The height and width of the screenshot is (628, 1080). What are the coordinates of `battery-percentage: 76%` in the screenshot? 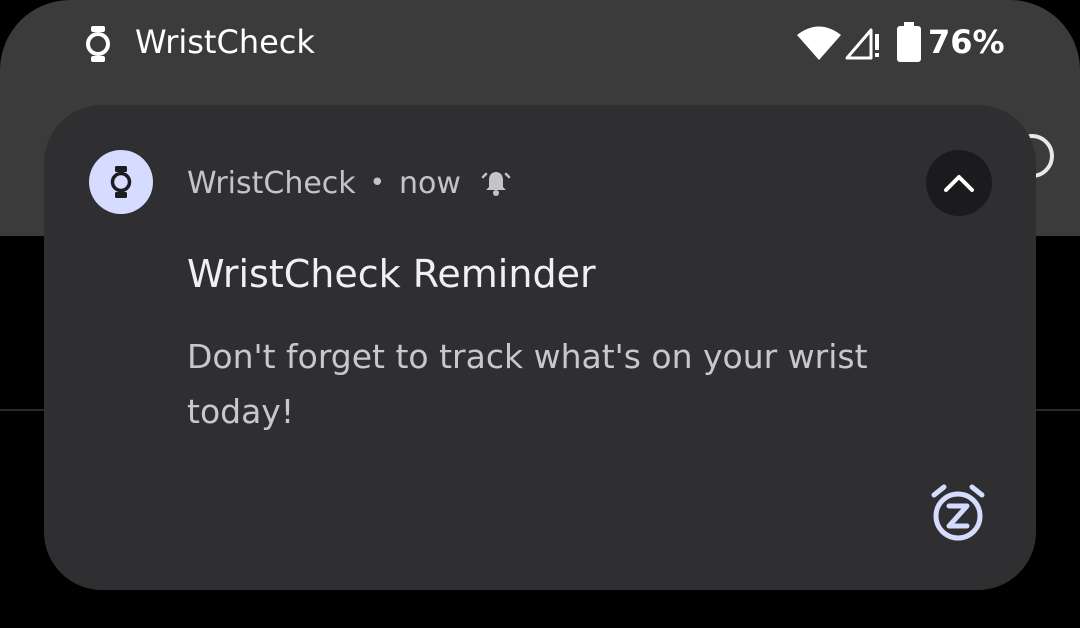 It's located at (966, 42).